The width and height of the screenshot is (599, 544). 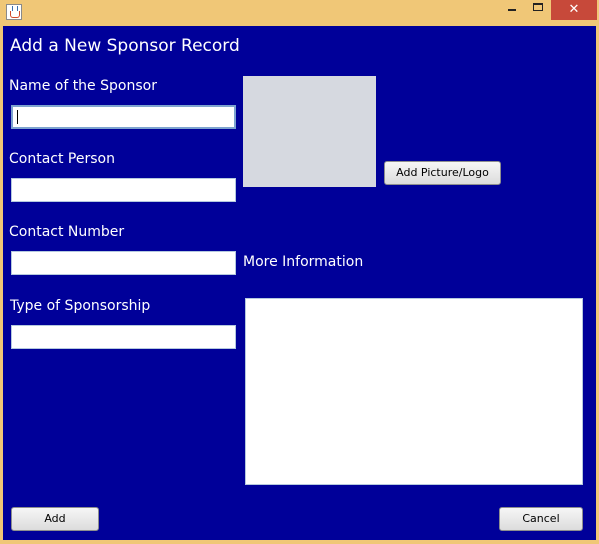 I want to click on minimize-button, so click(x=512, y=10).